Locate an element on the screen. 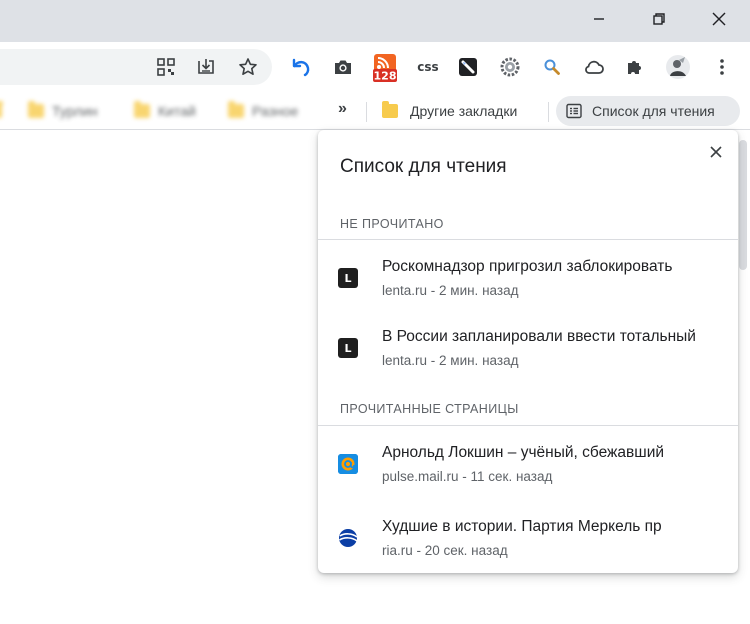 The height and width of the screenshot is (624, 750). reading-list-button: Список для чтения is located at coordinates (648, 111).